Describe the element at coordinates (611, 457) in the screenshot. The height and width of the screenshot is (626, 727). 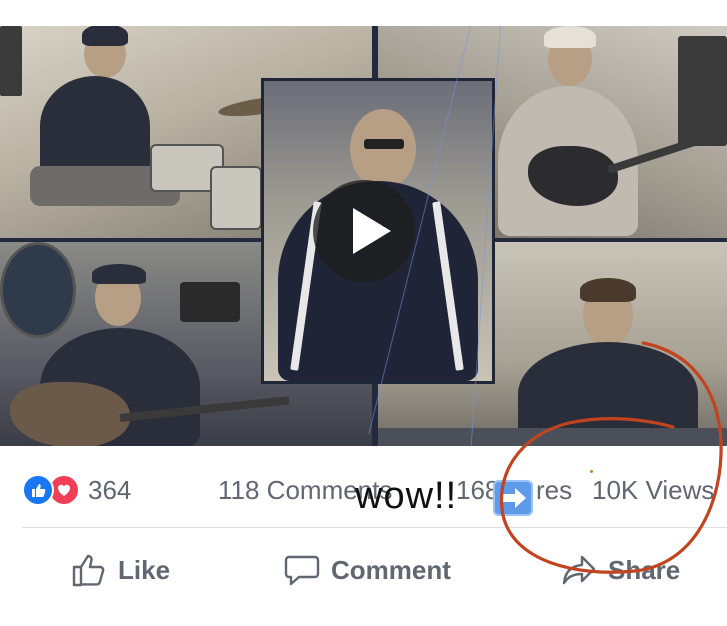
I see `annotation-circle` at that location.